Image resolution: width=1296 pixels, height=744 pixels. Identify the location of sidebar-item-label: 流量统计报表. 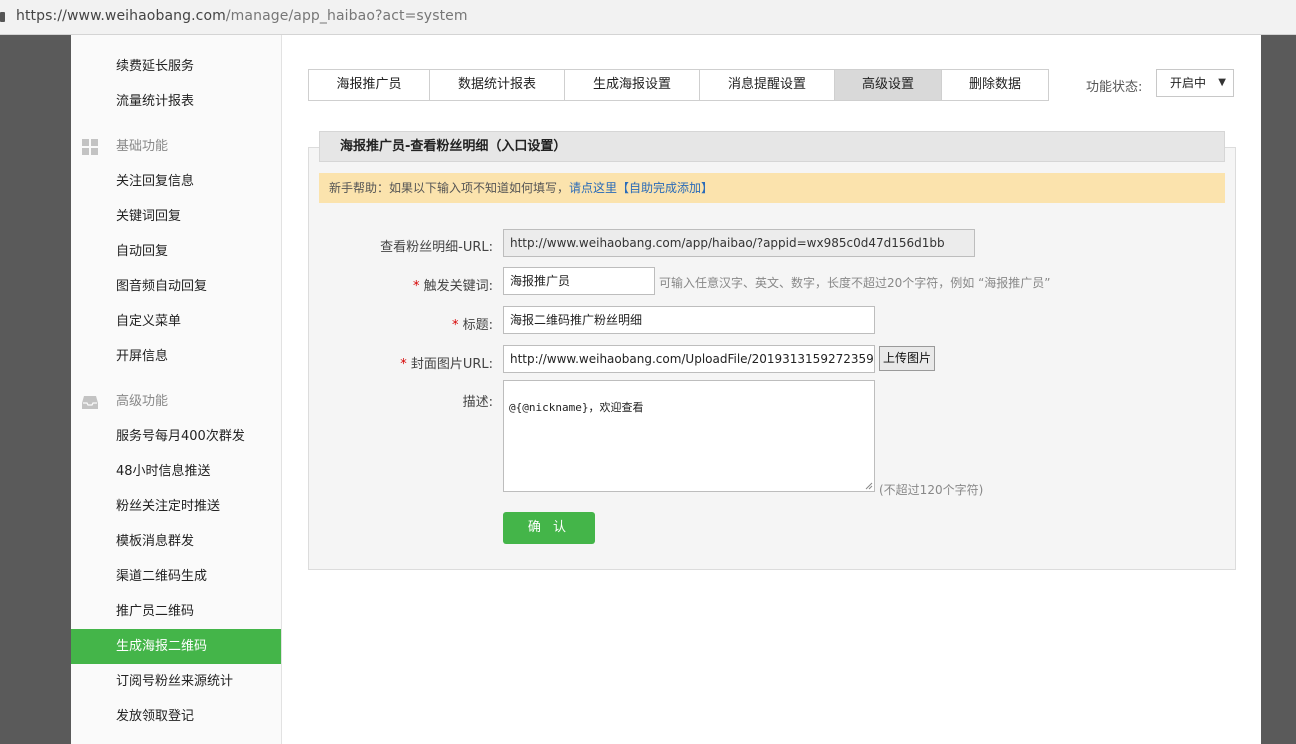
(155, 101).